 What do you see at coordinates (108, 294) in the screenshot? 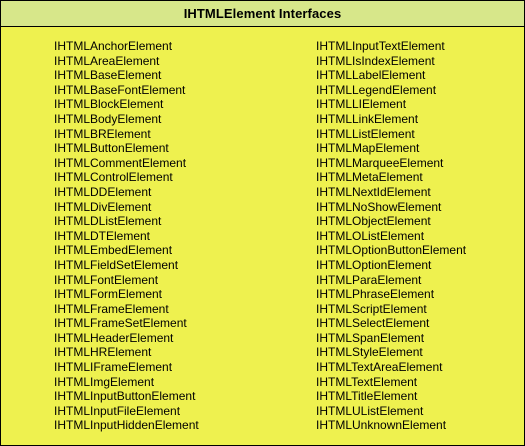
I see `interface-item: IHTMLFormElement` at bounding box center [108, 294].